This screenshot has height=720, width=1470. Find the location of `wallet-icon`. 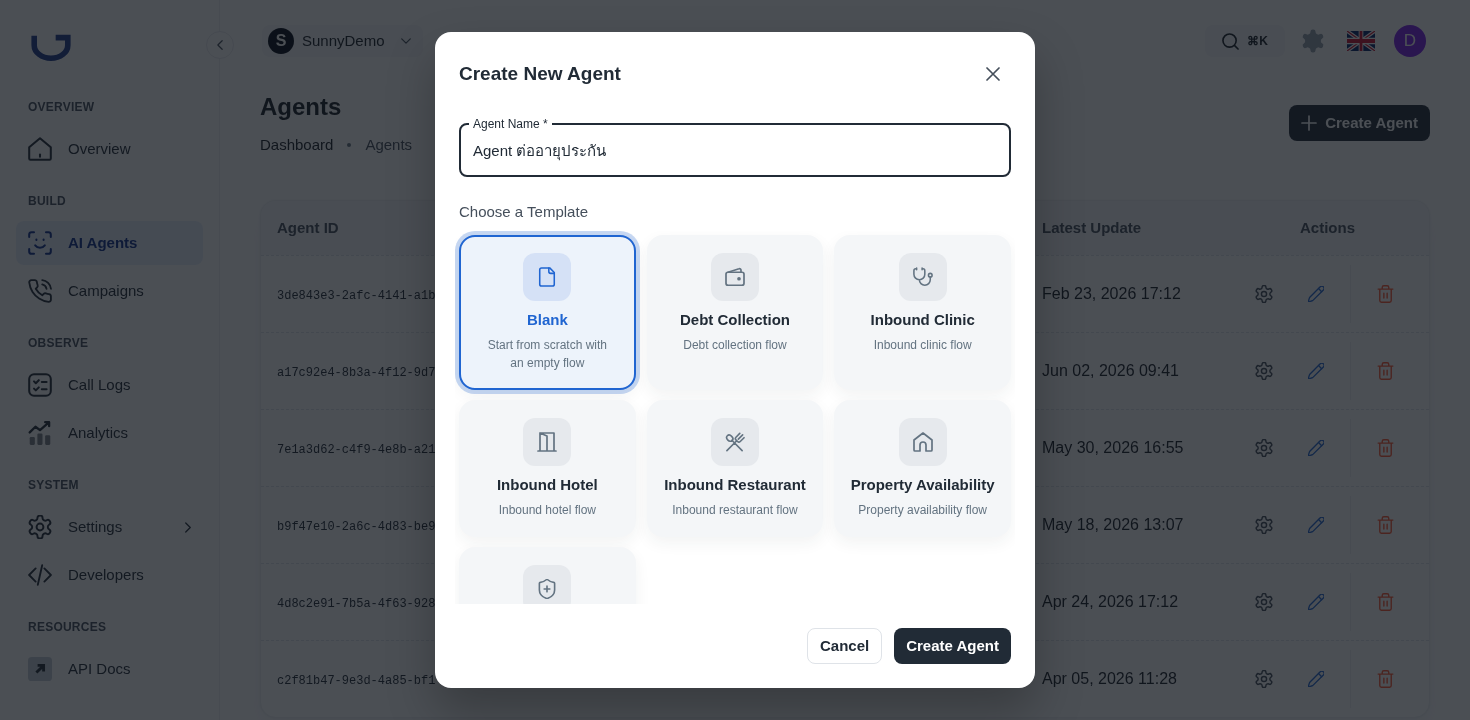

wallet-icon is located at coordinates (735, 277).